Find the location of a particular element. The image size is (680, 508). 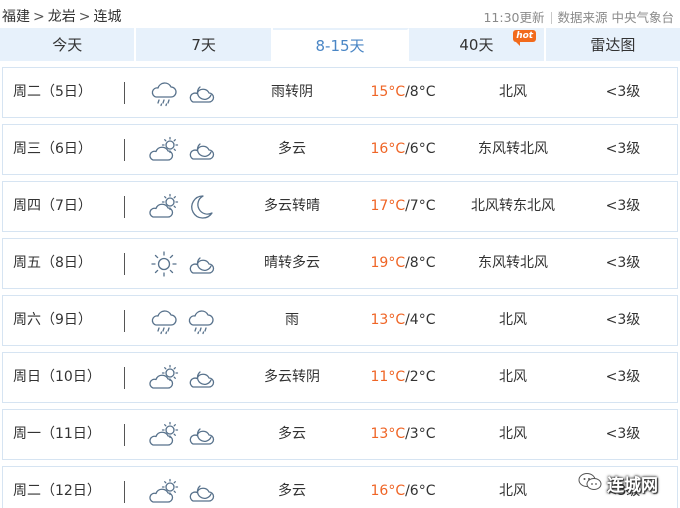

tab-7-days: 7天 is located at coordinates (204, 44).